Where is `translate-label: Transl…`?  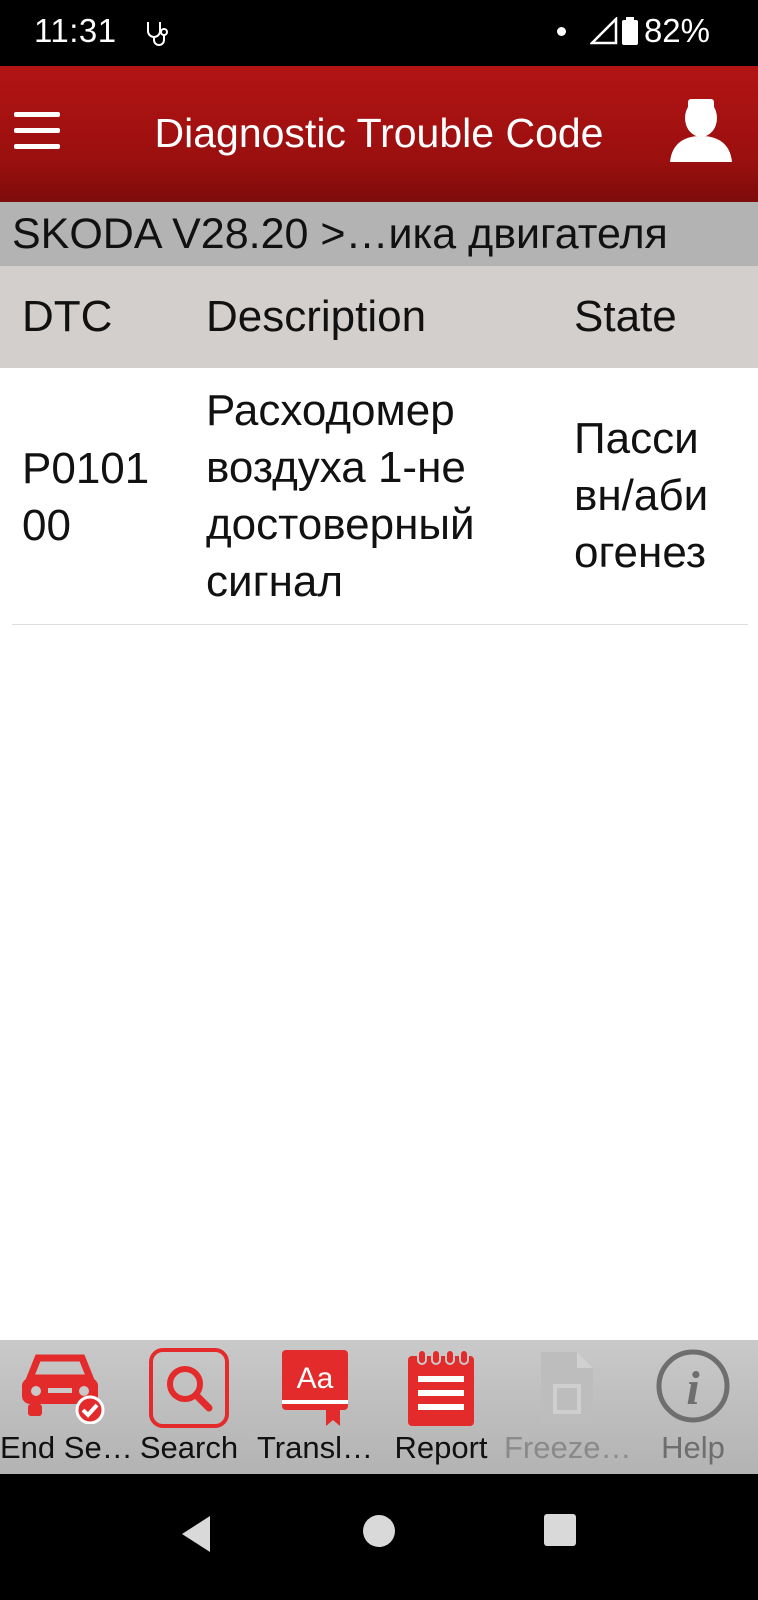 translate-label: Transl… is located at coordinates (315, 1447).